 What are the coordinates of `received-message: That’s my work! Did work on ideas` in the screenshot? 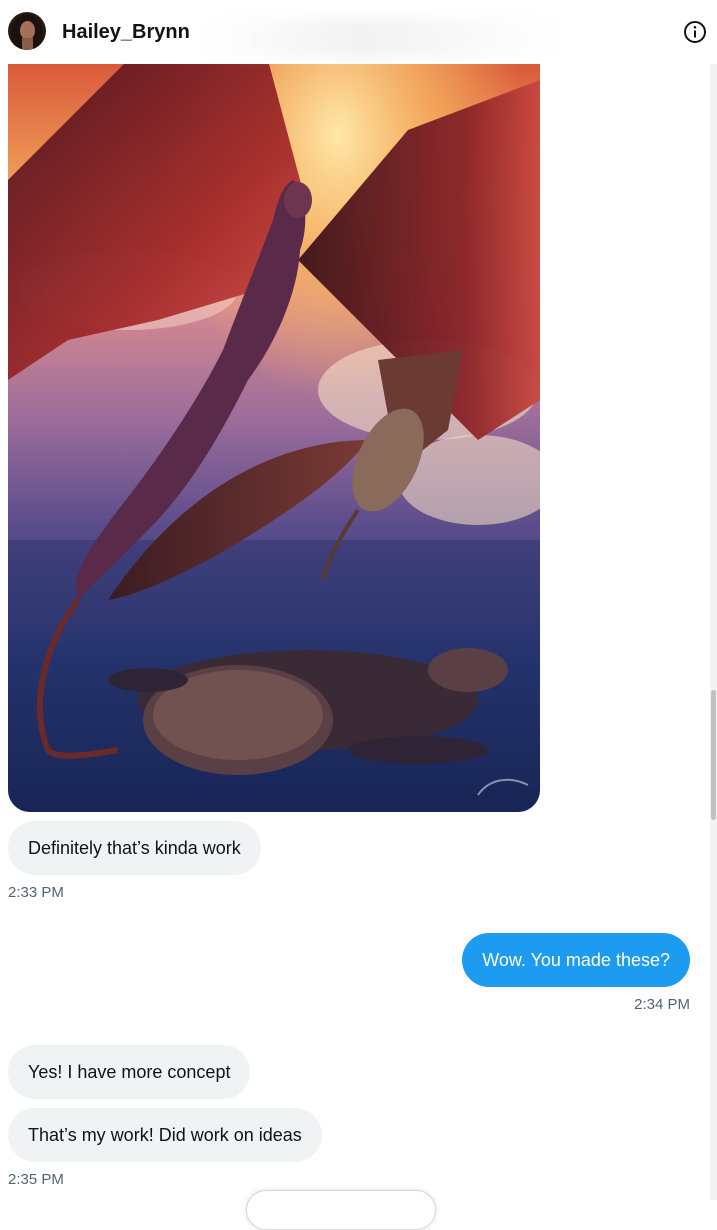 It's located at (165, 1135).